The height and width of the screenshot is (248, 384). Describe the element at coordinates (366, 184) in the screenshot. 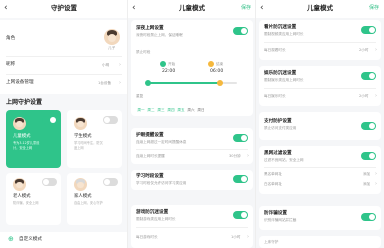

I see `whitelist-value: 添加` at that location.